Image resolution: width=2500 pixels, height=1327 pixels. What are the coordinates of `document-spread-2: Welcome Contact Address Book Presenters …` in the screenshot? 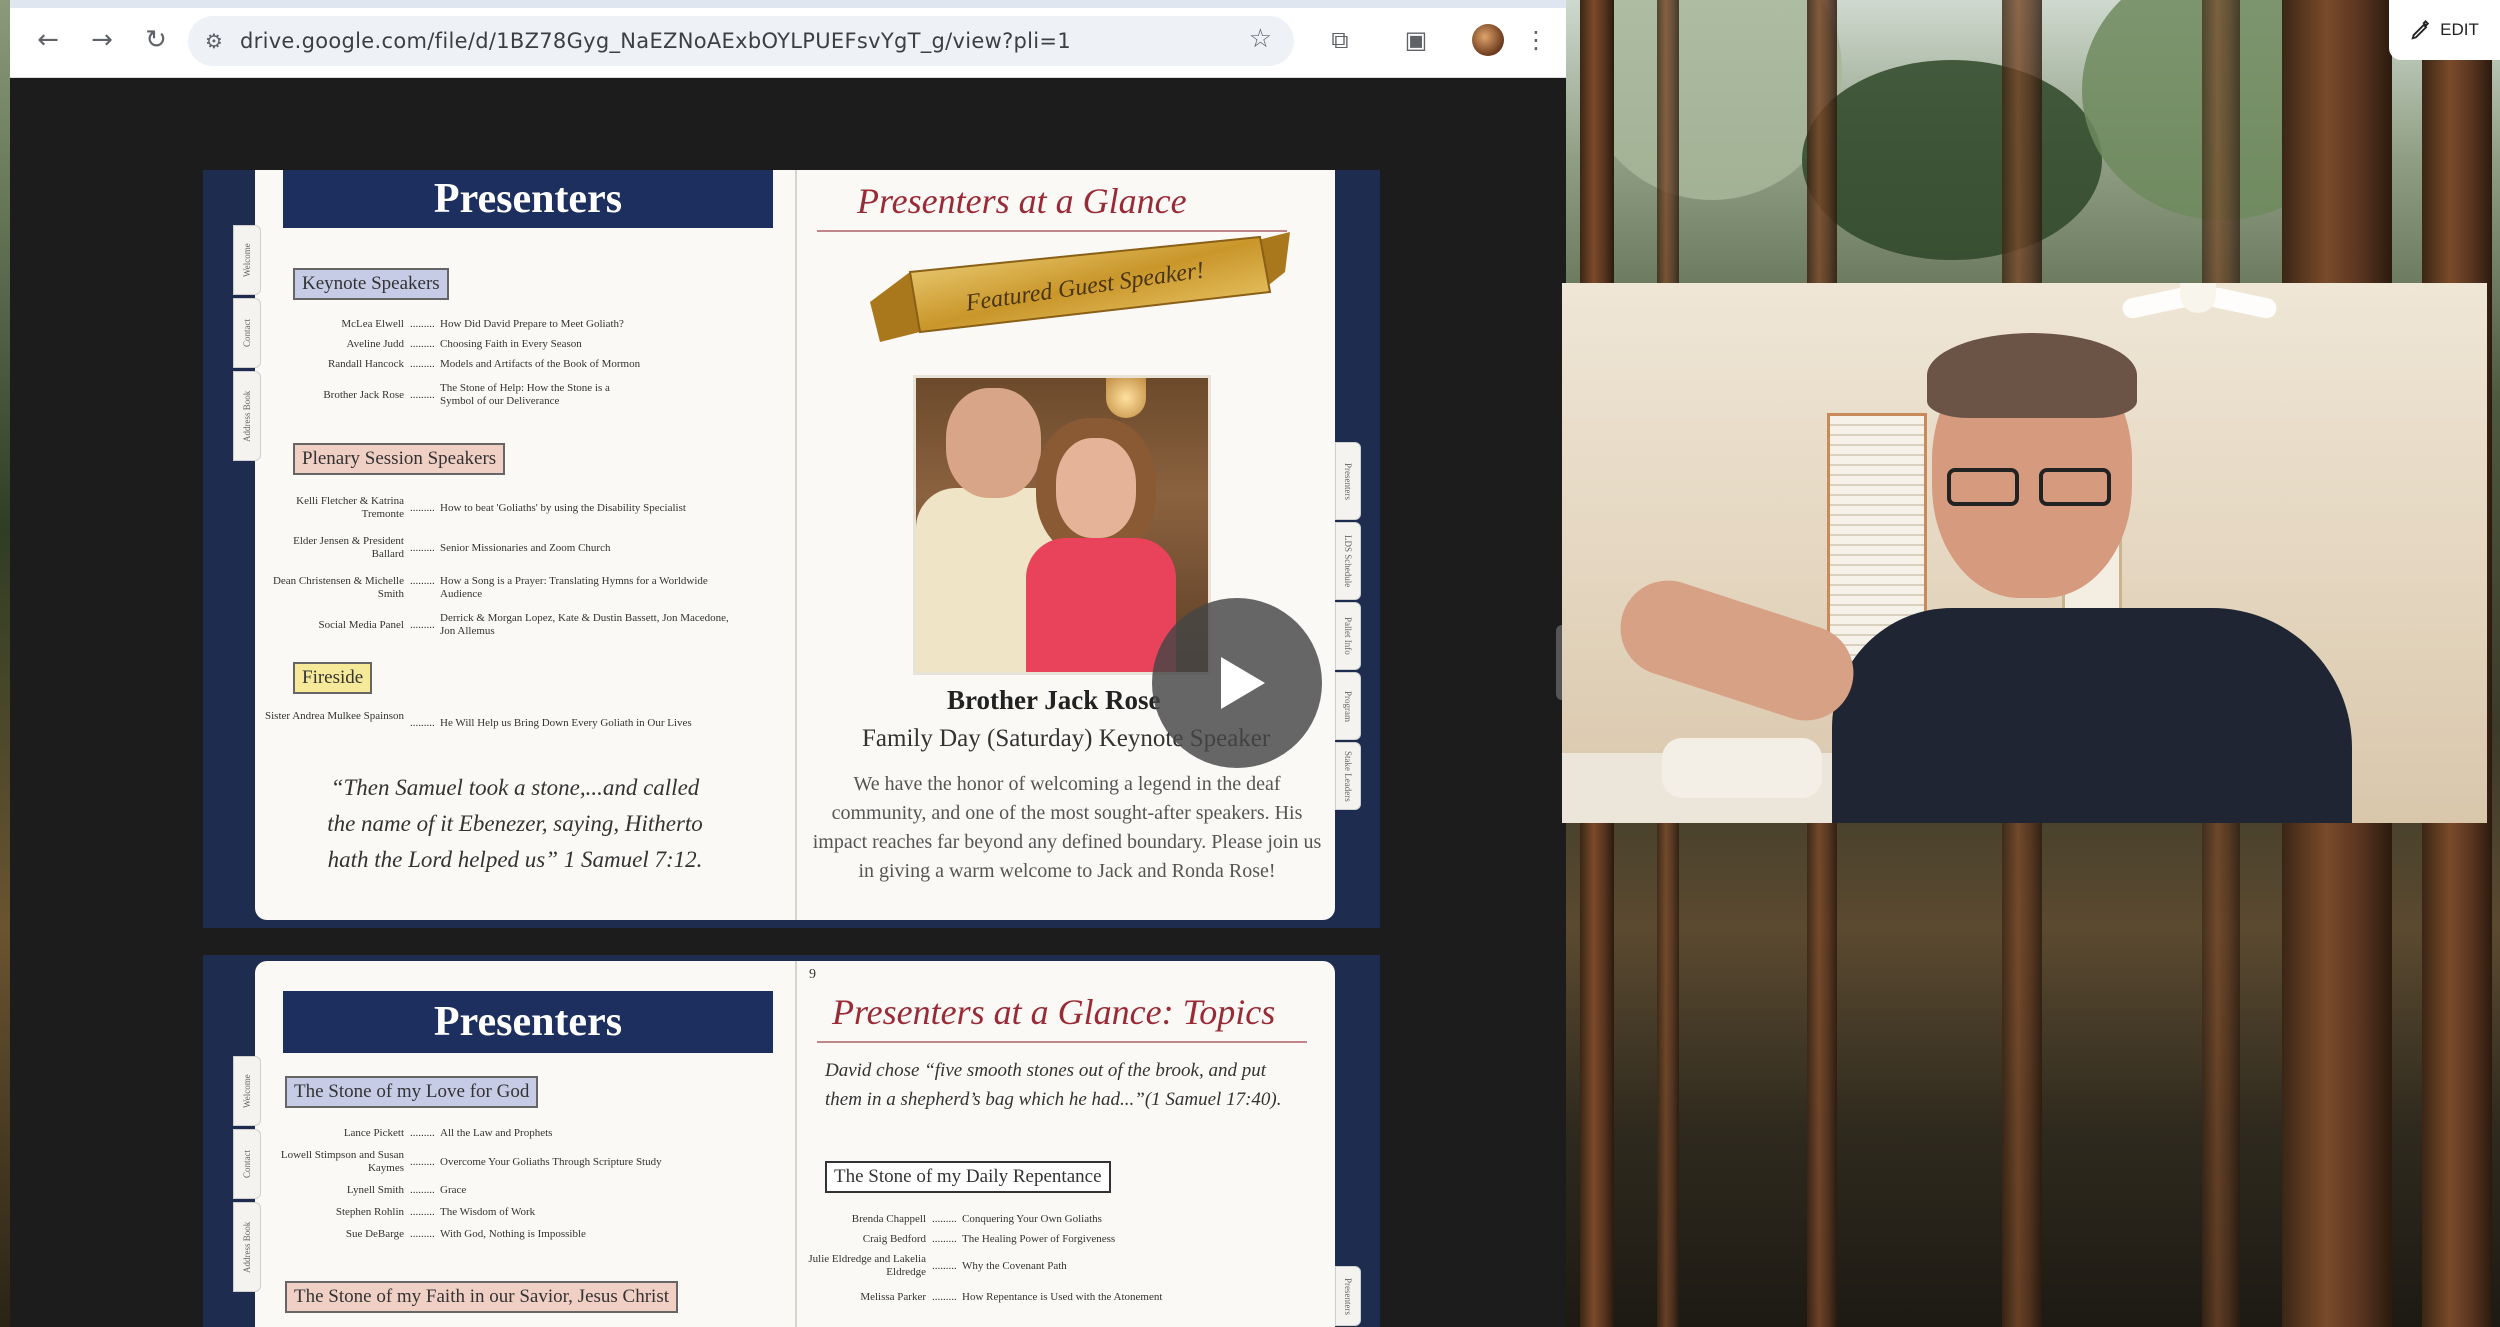 It's located at (791, 1141).